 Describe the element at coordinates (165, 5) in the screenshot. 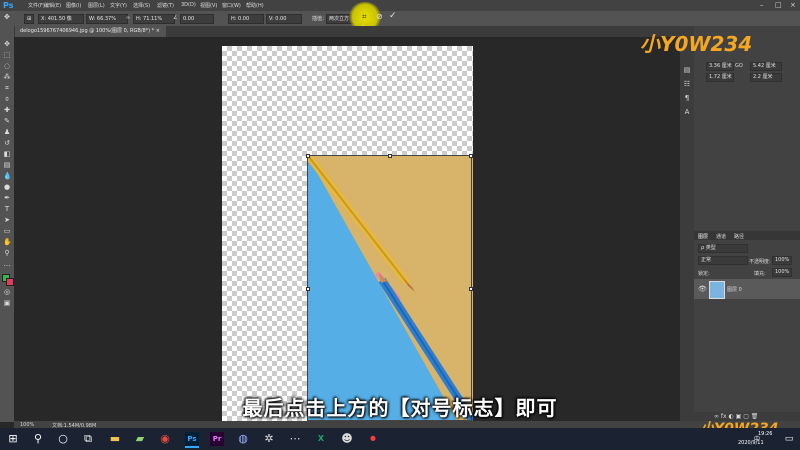

I see `menu-filter: 滤镜(T)` at that location.